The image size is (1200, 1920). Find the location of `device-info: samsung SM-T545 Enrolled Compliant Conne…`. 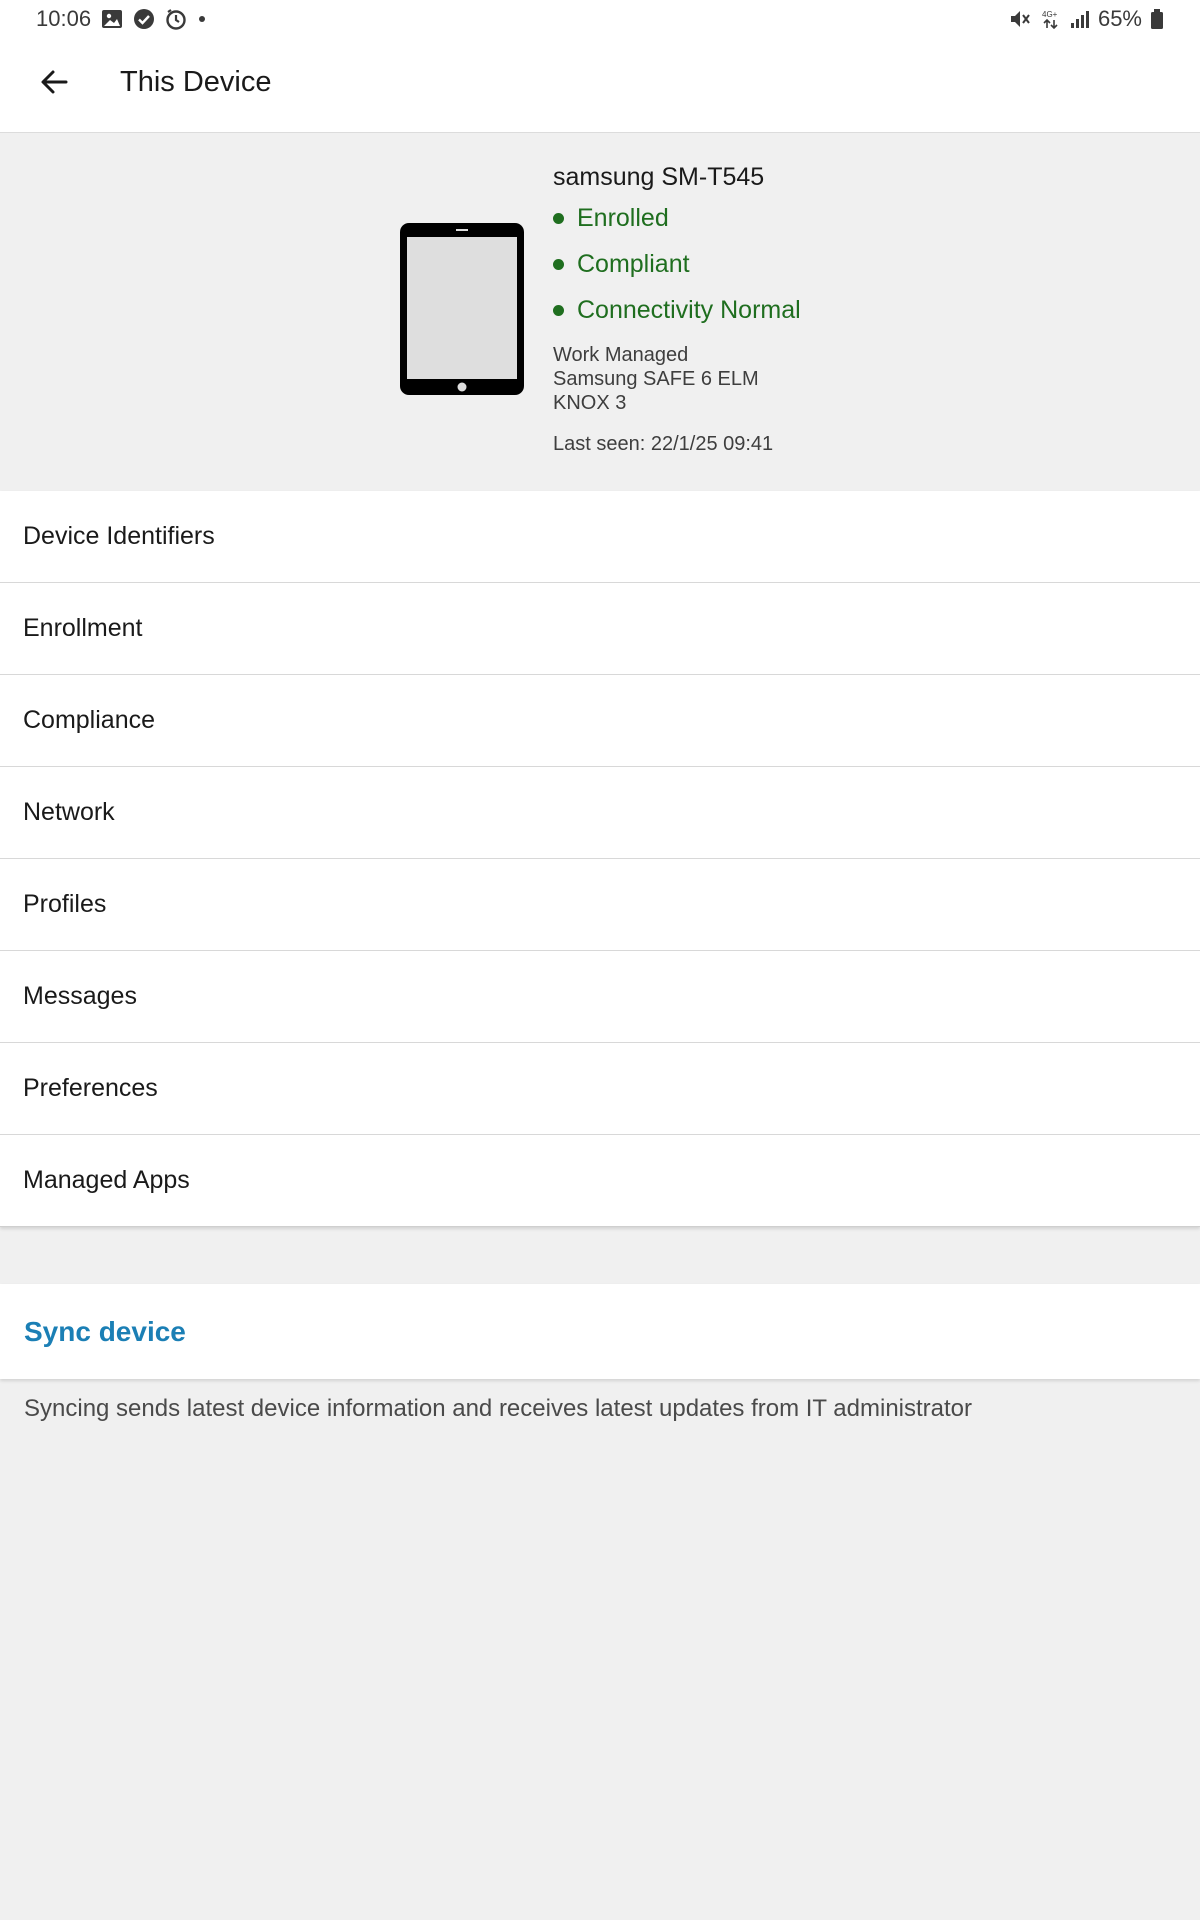

device-info: samsung SM-T545 Enrolled Compliant Conne… is located at coordinates (677, 307).